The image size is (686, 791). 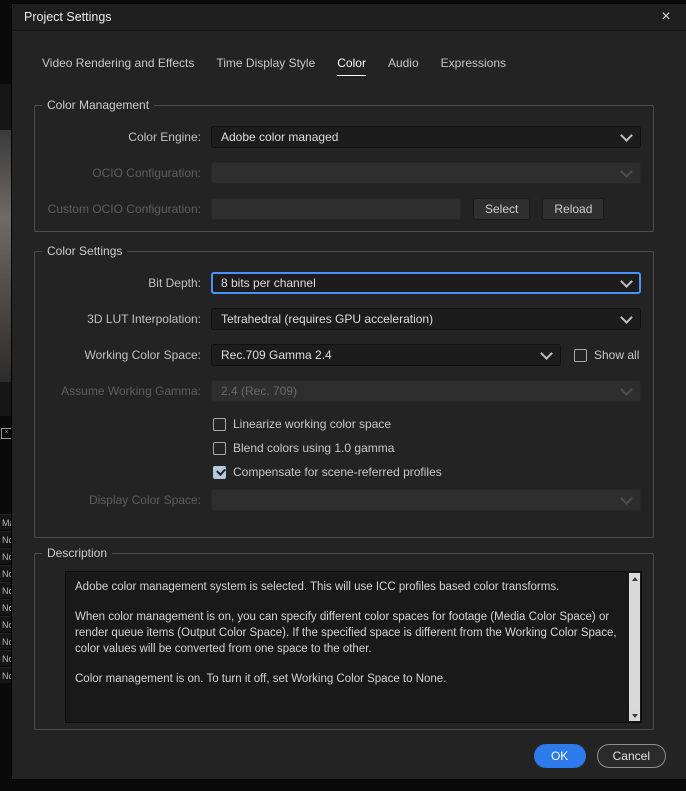 I want to click on background-text-fragment: Ma, so click(x=6, y=522).